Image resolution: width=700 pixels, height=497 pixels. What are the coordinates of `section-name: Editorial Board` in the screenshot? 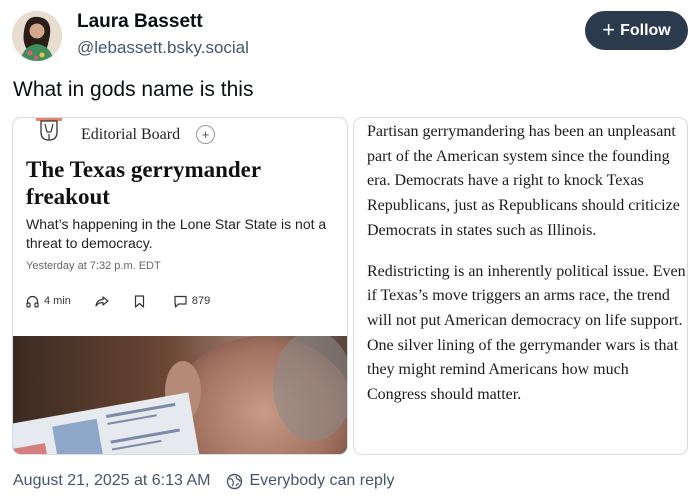 It's located at (131, 134).